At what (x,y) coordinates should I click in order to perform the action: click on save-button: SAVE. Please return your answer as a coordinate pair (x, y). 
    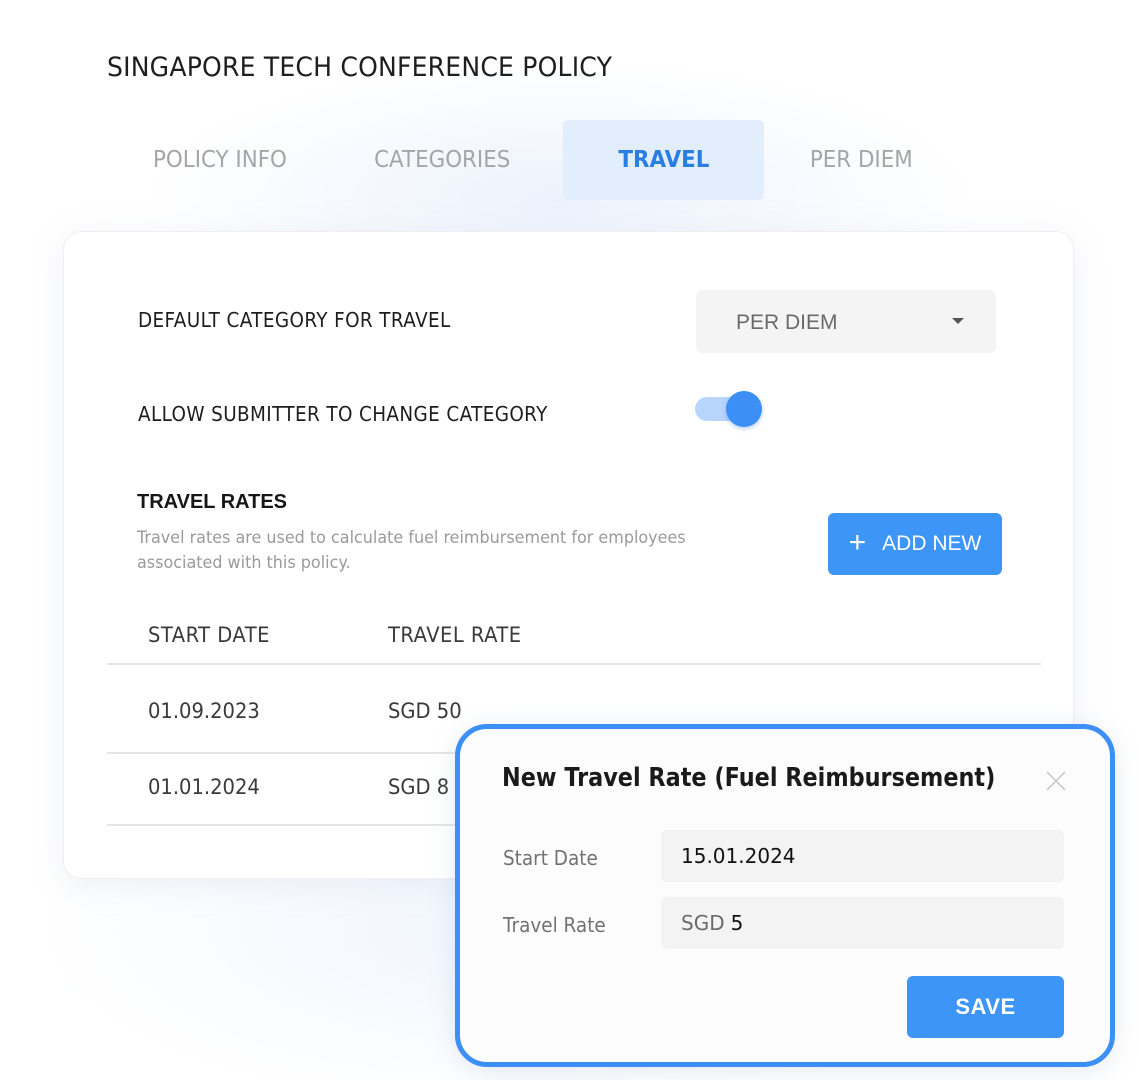
    Looking at the image, I should click on (985, 1007).